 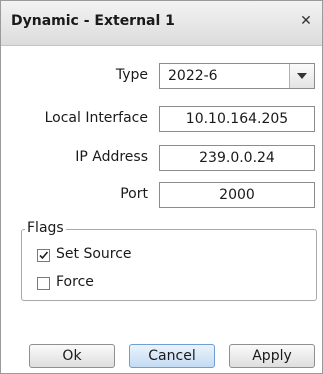 I want to click on checkmark-icon, so click(x=44, y=255).